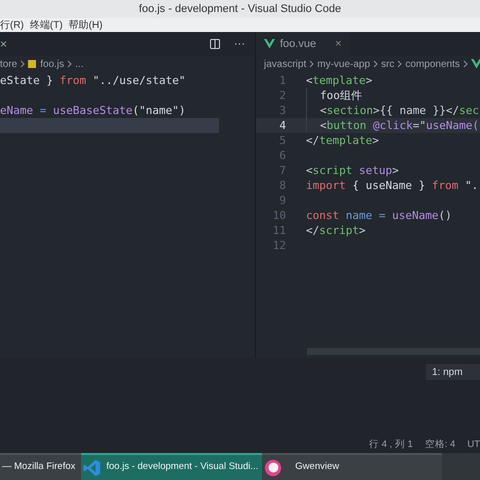 Image resolution: width=480 pixels, height=480 pixels. Describe the element at coordinates (32, 64) in the screenshot. I see `js-file-icon` at that location.